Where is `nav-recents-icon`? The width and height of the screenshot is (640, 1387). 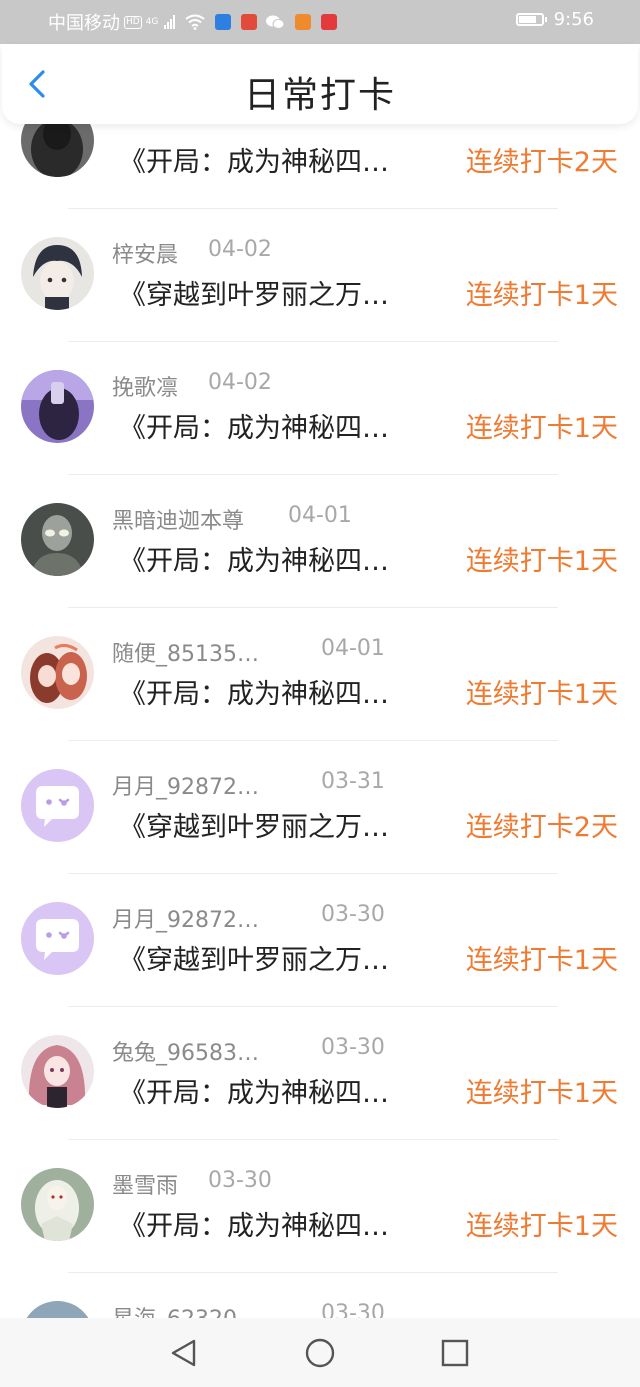
nav-recents-icon is located at coordinates (455, 1353).